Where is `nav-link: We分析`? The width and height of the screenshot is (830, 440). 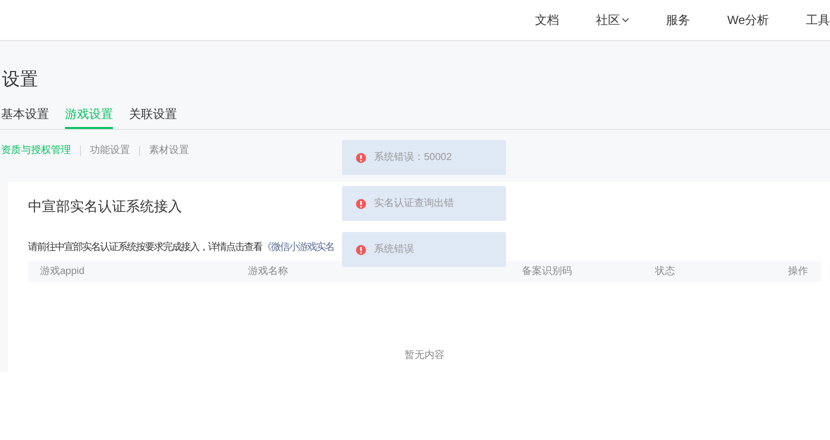
nav-link: We分析 is located at coordinates (748, 20).